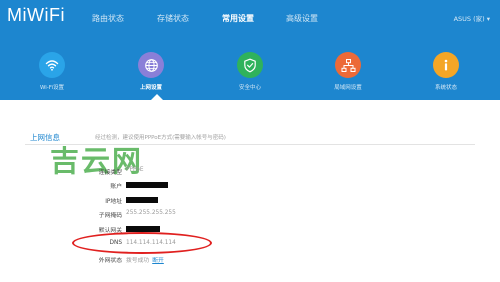 This screenshot has width=500, height=282. What do you see at coordinates (52, 65) in the screenshot?
I see `wifi-icon` at bounding box center [52, 65].